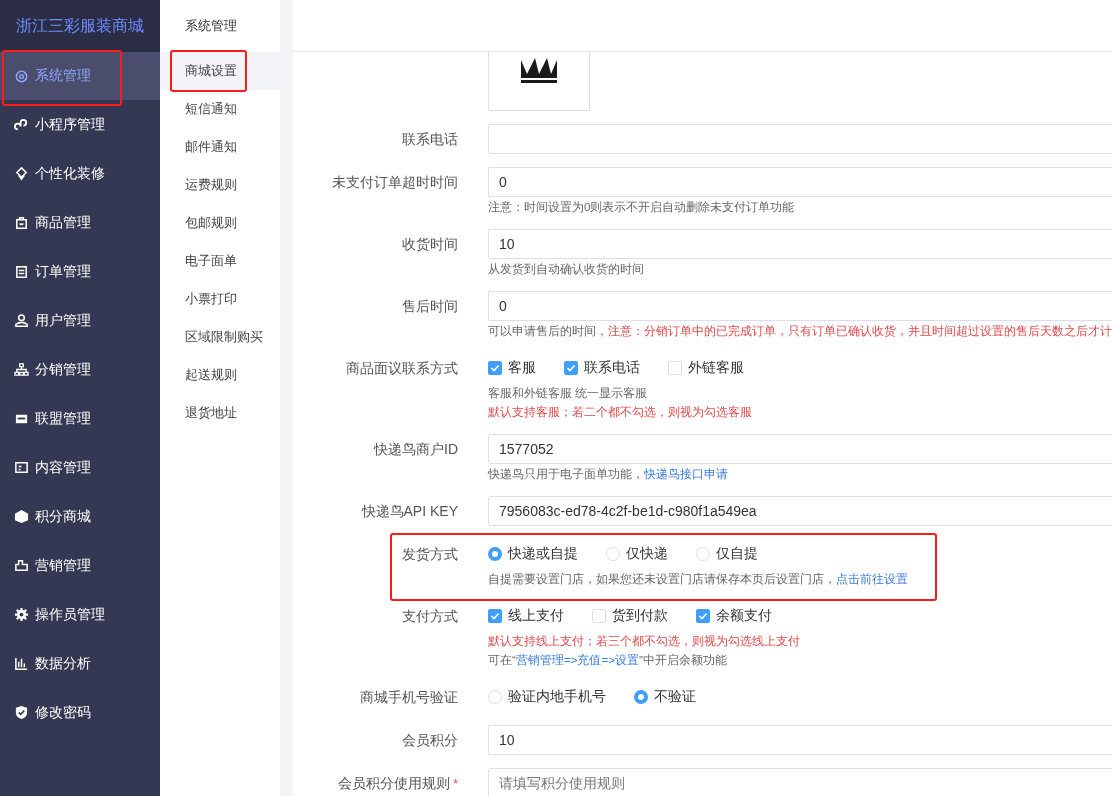 The image size is (1112, 796). What do you see at coordinates (430, 740) in the screenshot?
I see `field-label: 会员积分` at bounding box center [430, 740].